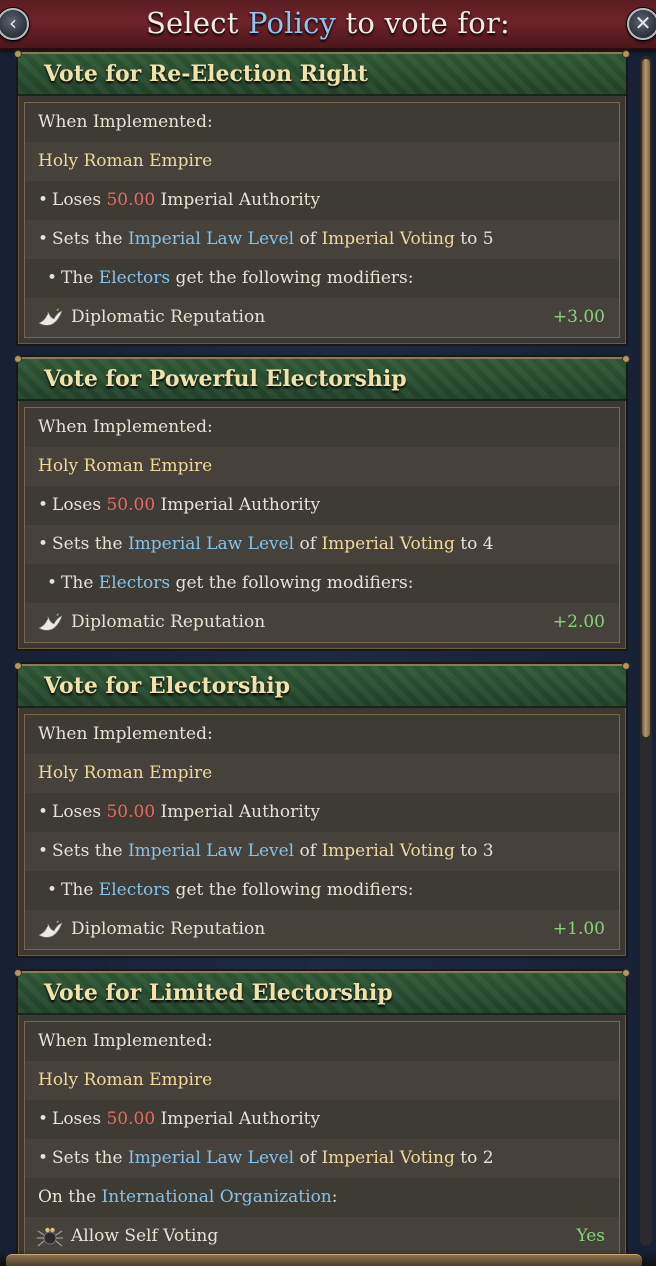 Image resolution: width=656 pixels, height=1266 pixels. I want to click on modifier-value: +1.00, so click(578, 929).